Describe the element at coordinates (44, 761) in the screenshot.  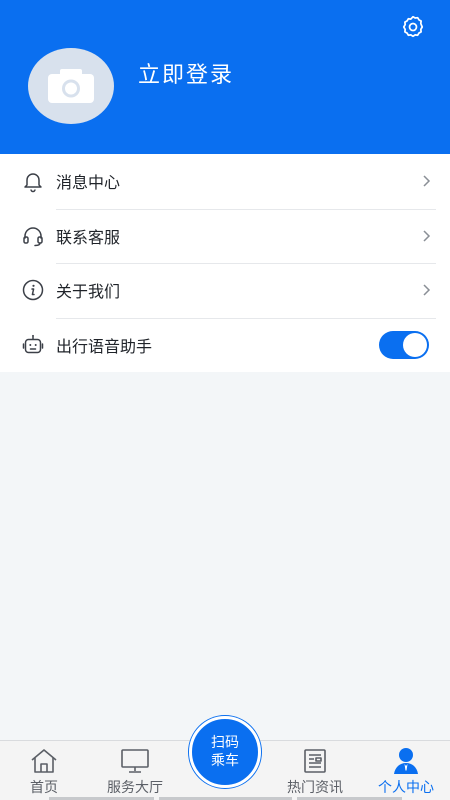
I see `home-icon` at that location.